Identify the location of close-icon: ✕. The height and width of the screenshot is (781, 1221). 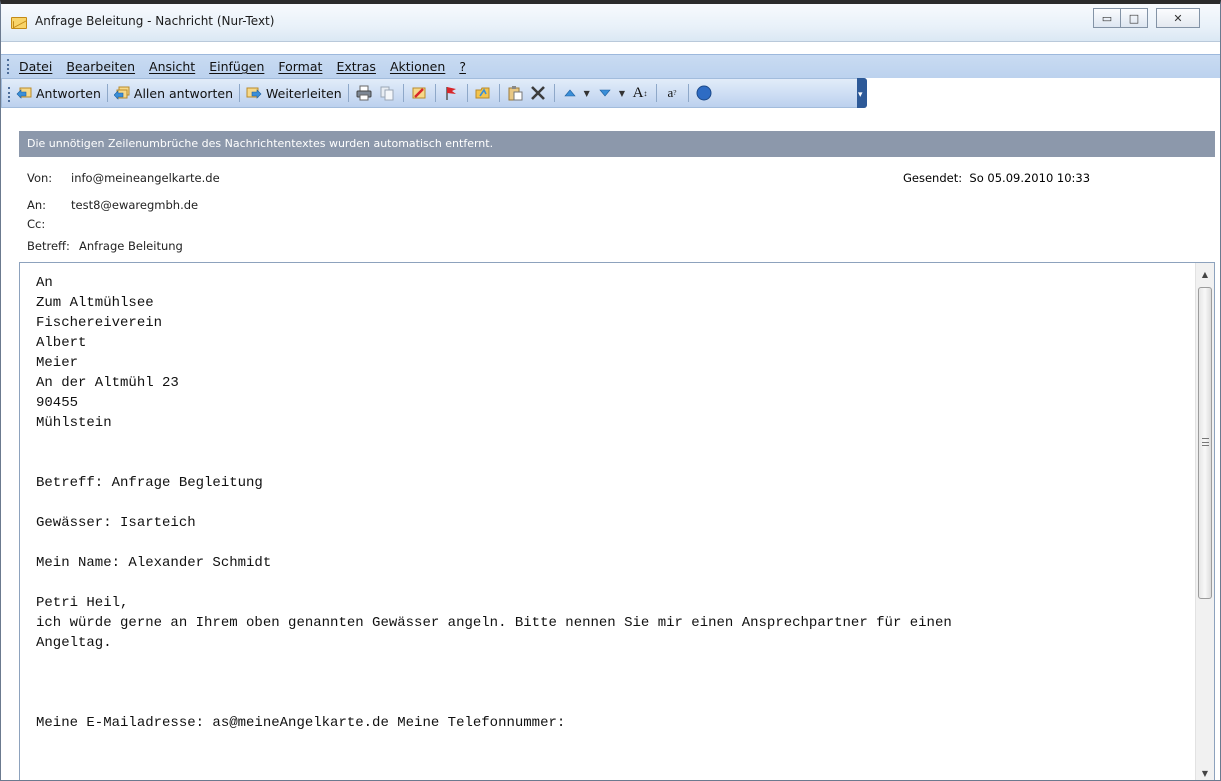
(1178, 18).